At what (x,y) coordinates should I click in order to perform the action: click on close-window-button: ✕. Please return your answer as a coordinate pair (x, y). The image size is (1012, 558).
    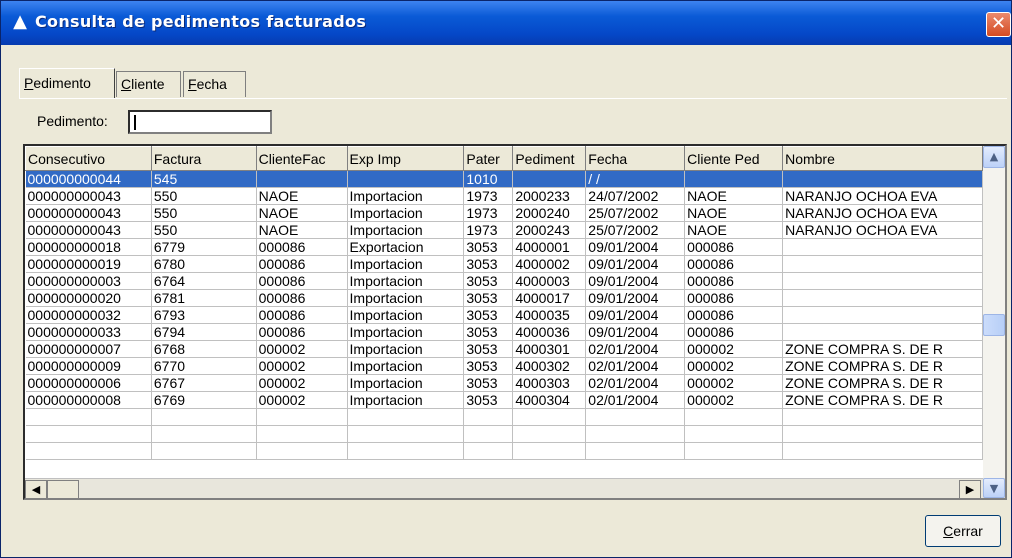
    Looking at the image, I should click on (998, 24).